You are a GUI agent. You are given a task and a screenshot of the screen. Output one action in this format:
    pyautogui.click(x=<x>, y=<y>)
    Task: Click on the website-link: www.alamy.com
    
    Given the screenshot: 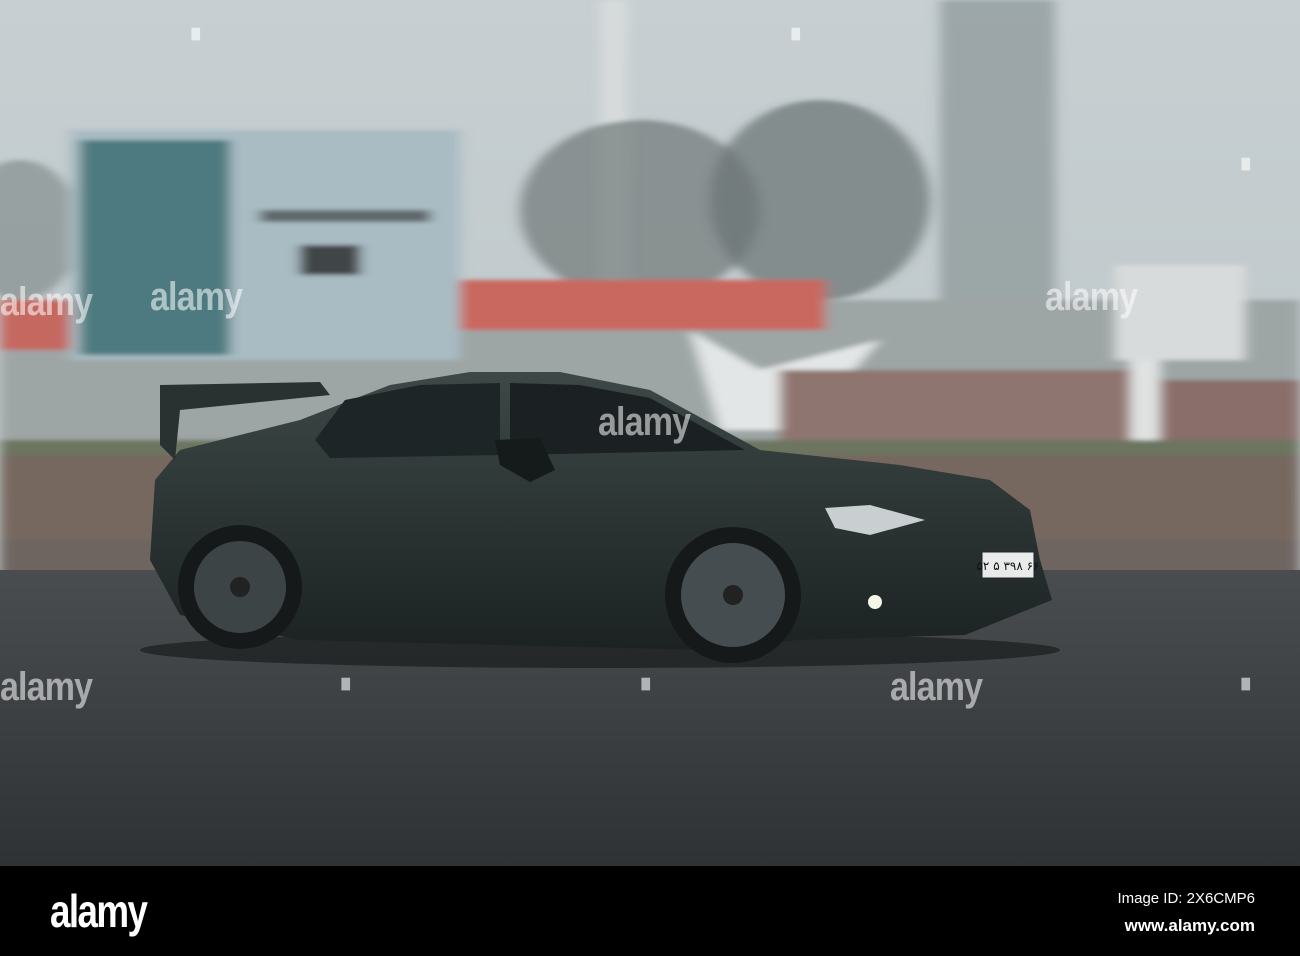 What is the action you would take?
    pyautogui.click(x=1190, y=926)
    